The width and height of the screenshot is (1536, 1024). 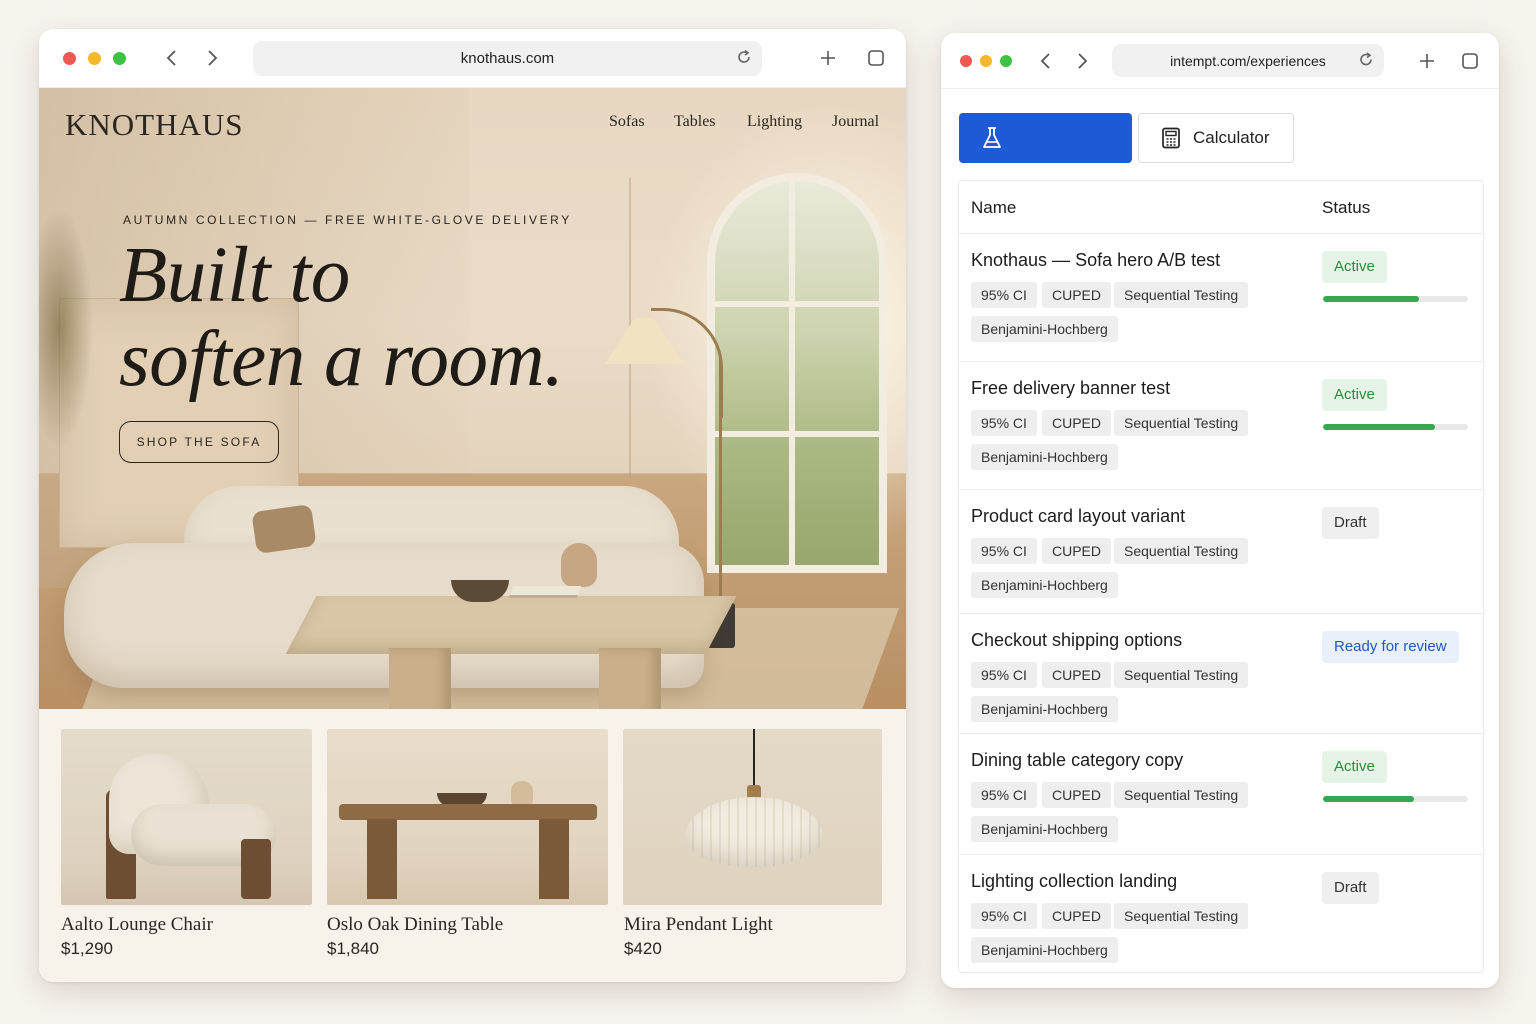 I want to click on table-top, so click(x=468, y=812).